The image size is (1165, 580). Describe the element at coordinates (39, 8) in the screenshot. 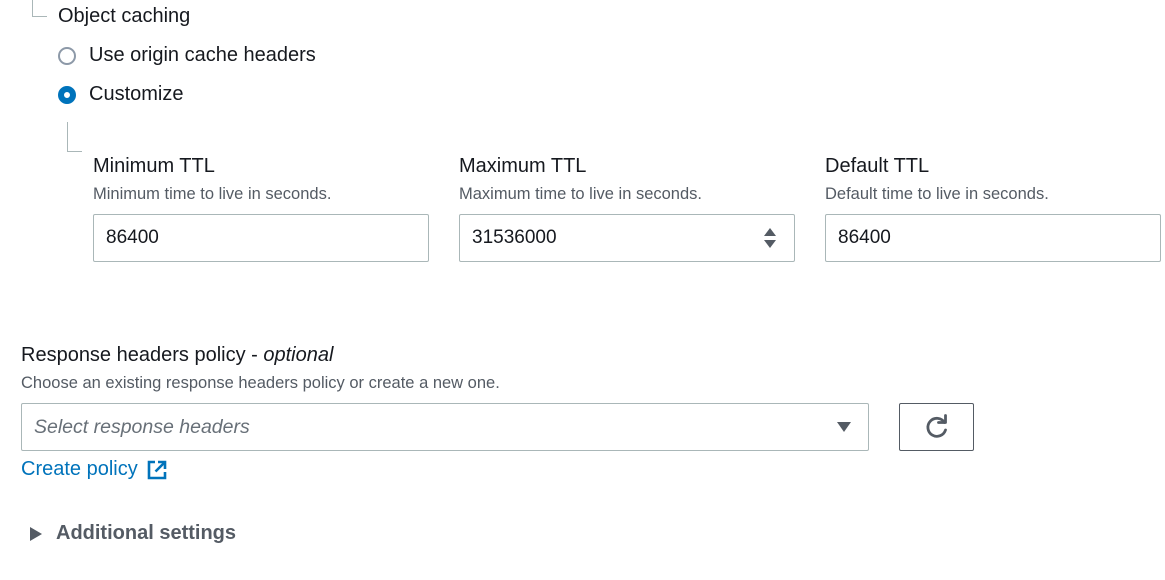

I see `tree-connector-object-caching` at that location.